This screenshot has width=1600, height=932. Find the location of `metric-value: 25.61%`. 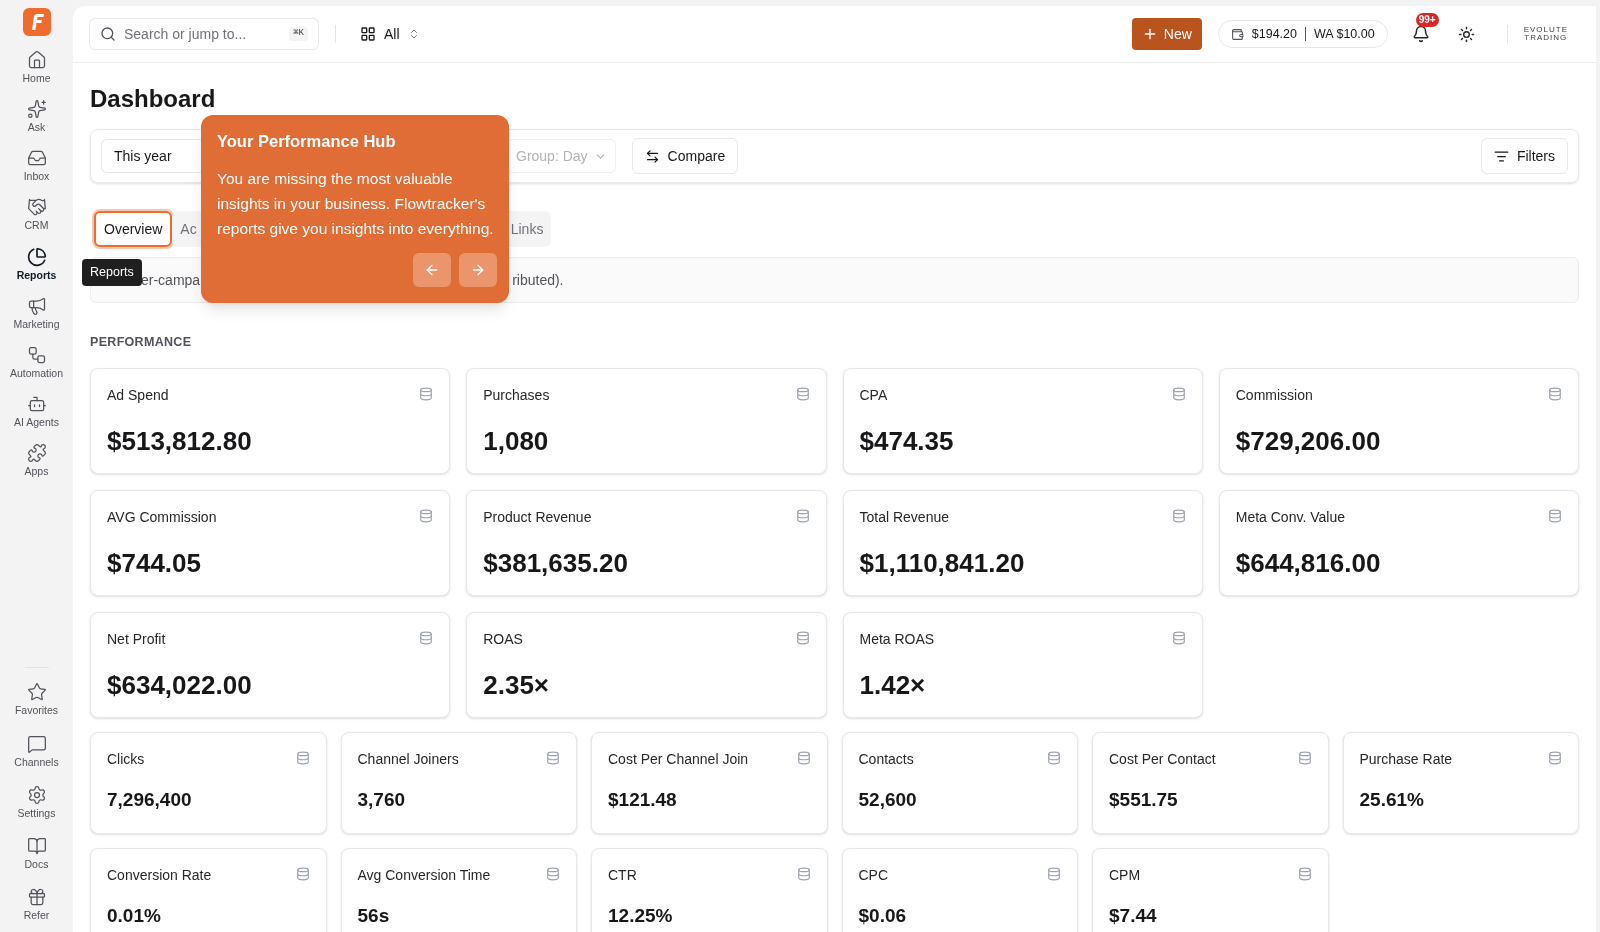

metric-value: 25.61% is located at coordinates (1392, 799).